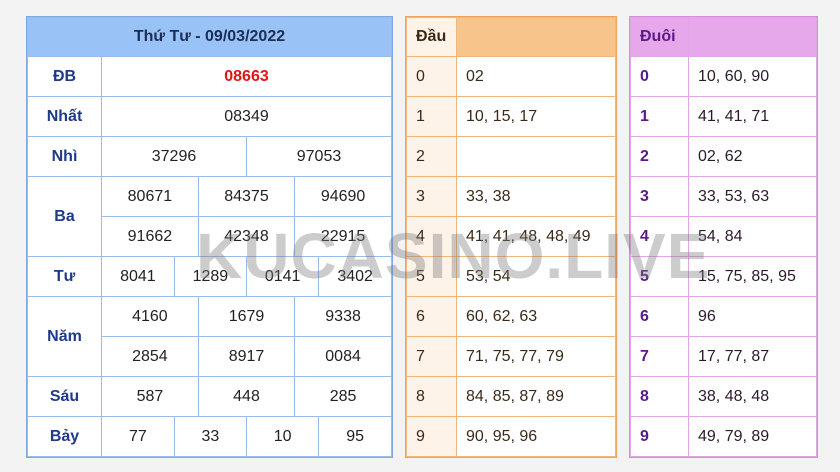 This screenshot has width=840, height=472. What do you see at coordinates (659, 196) in the screenshot?
I see `duoi-digit: 3` at bounding box center [659, 196].